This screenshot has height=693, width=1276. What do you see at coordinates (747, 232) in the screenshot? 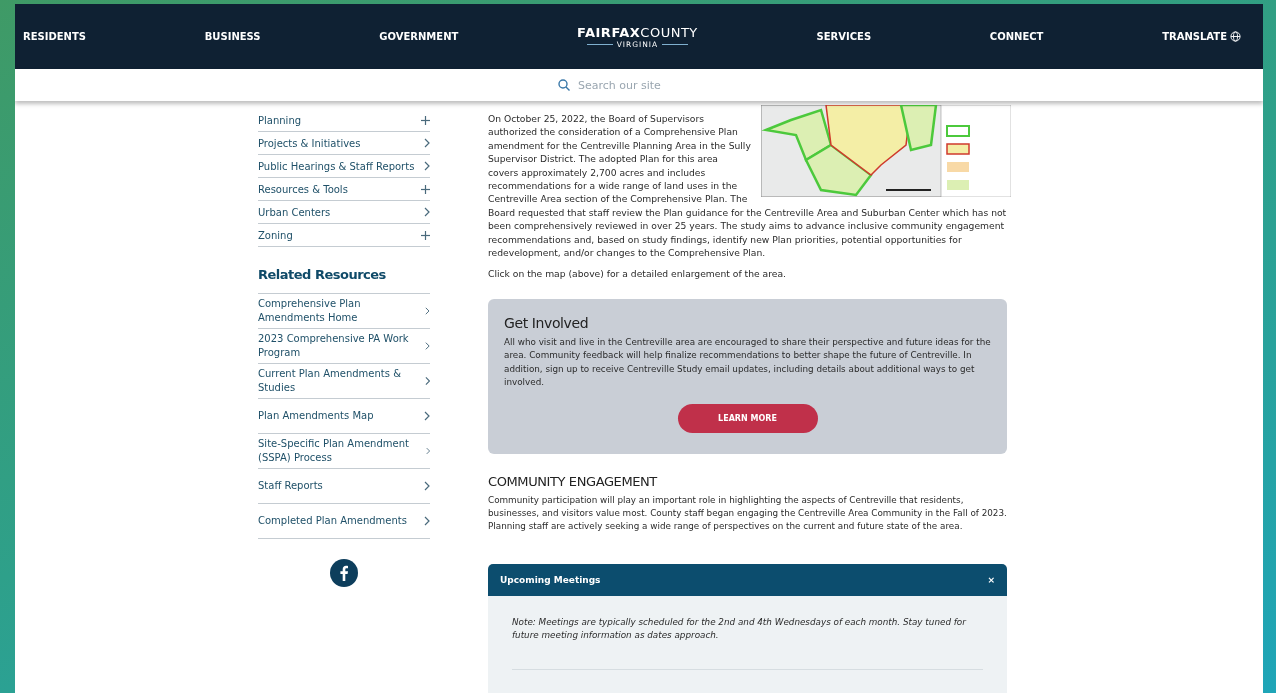
I see `intro-paragraph: Board requested that staff review the Plan guidance for the Centreville Area and Suburban Center which has not been comprehensively reviewed in over 25 years. The study aims to advance inclusive community engagement recommendations and, based on study findings, identify new Plan priorities, potential opportunities for redevelopment, and/or changes to the Comprehensive Plan.` at bounding box center [747, 232].